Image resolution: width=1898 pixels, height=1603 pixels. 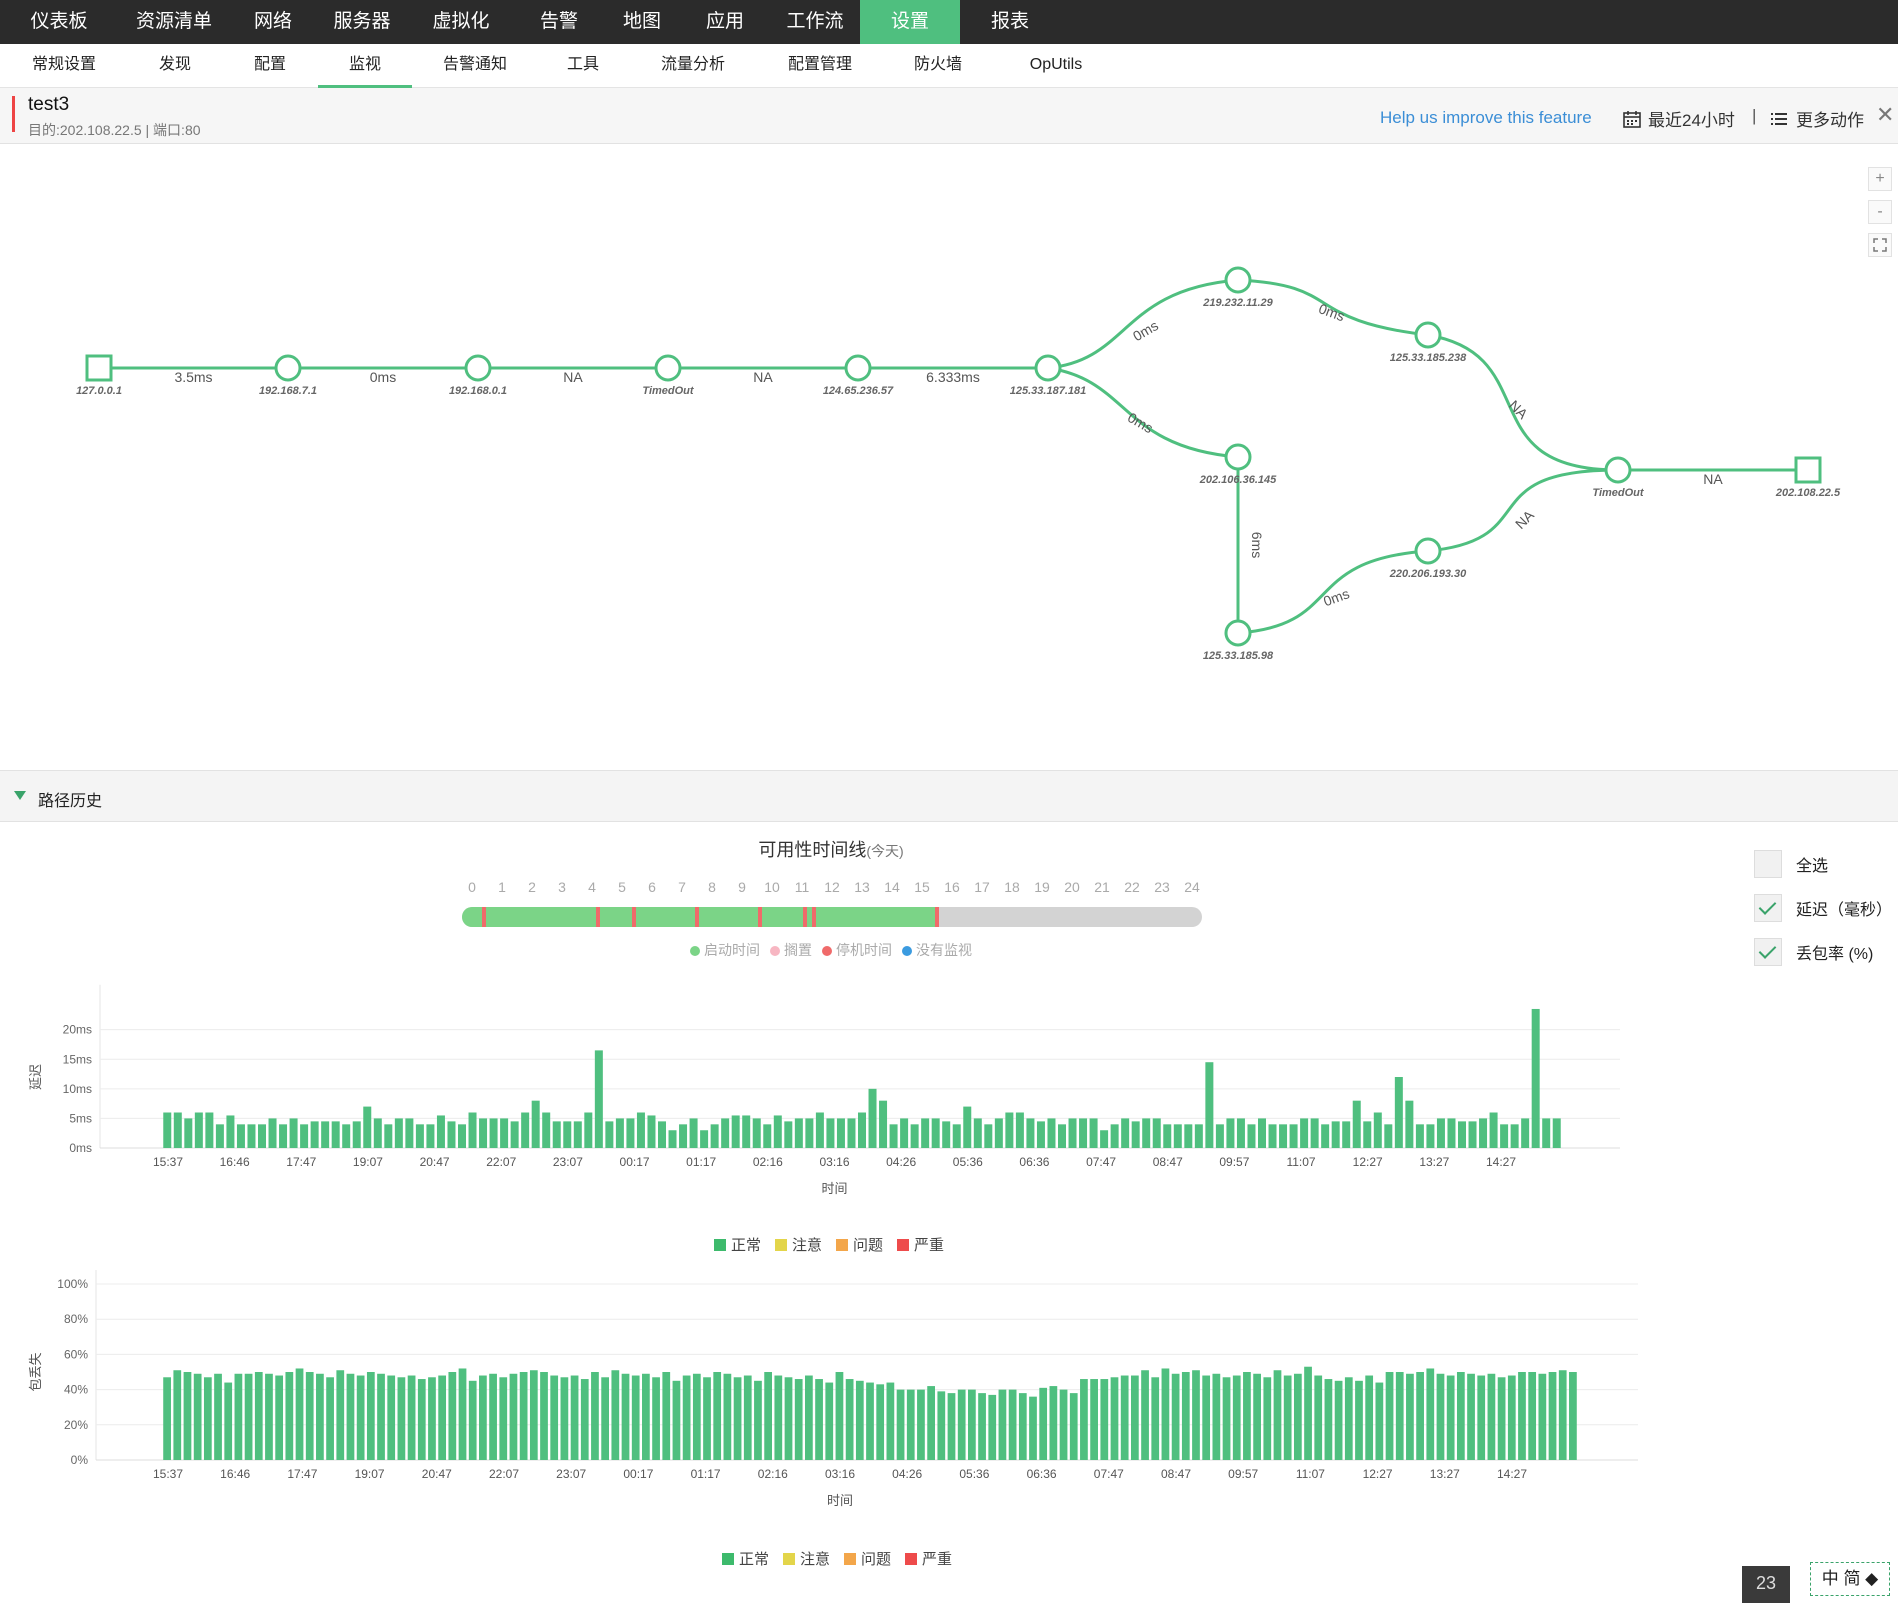 I want to click on availability-legend-item: 停机时间, so click(x=857, y=950).